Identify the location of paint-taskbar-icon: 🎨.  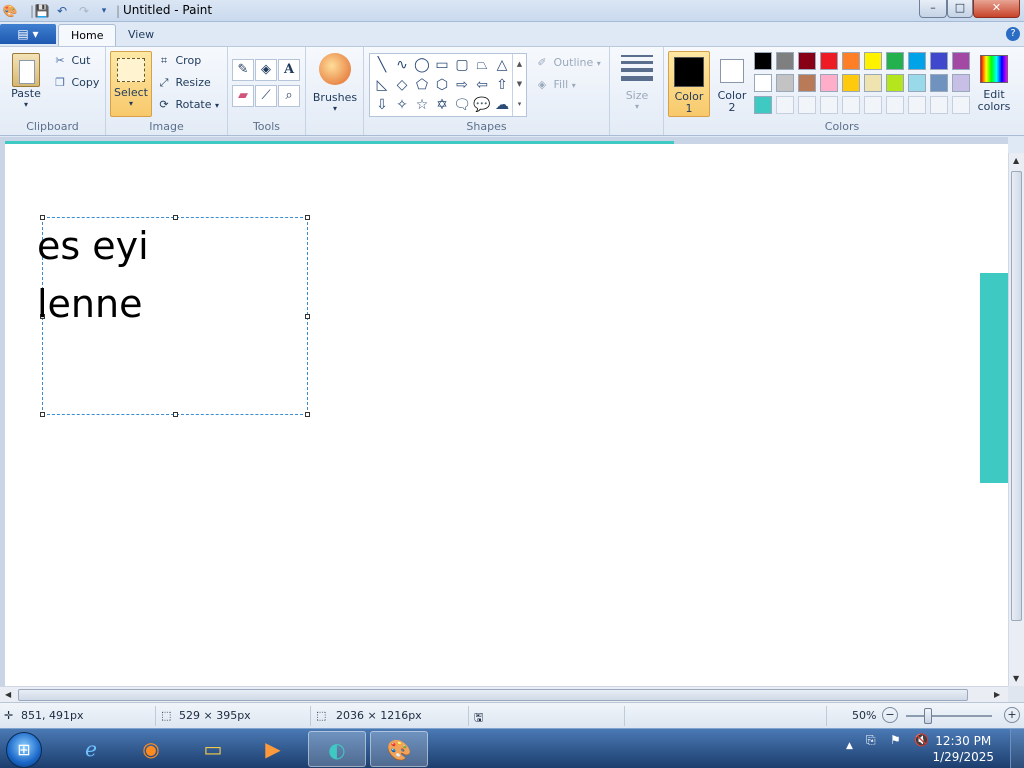
(399, 749).